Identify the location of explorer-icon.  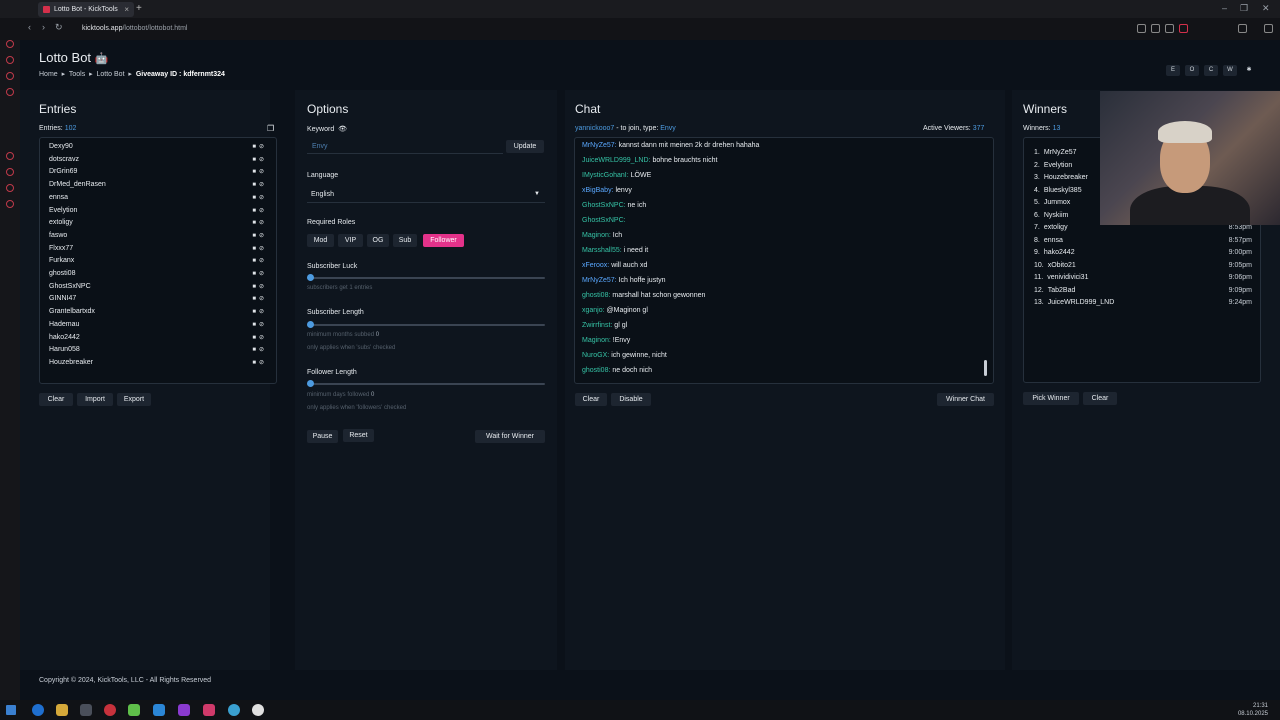
(62, 710).